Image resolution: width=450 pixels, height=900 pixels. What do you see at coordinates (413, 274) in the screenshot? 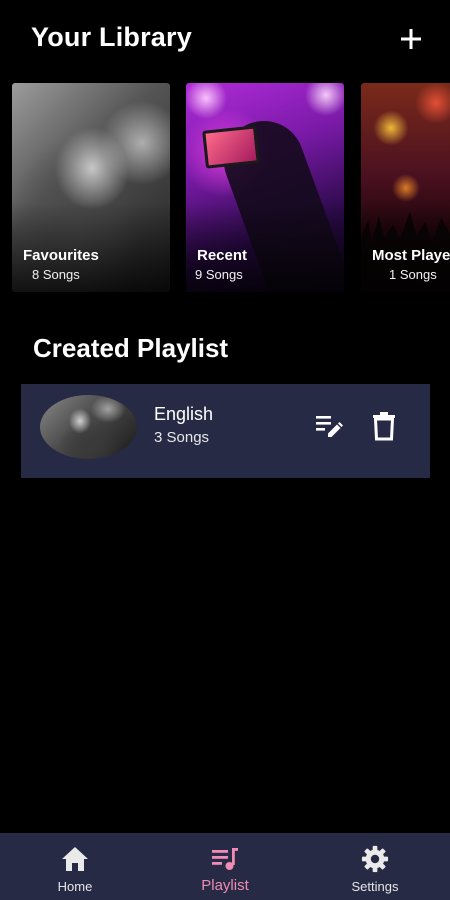
I see `card-song-count: 1 Songs` at bounding box center [413, 274].